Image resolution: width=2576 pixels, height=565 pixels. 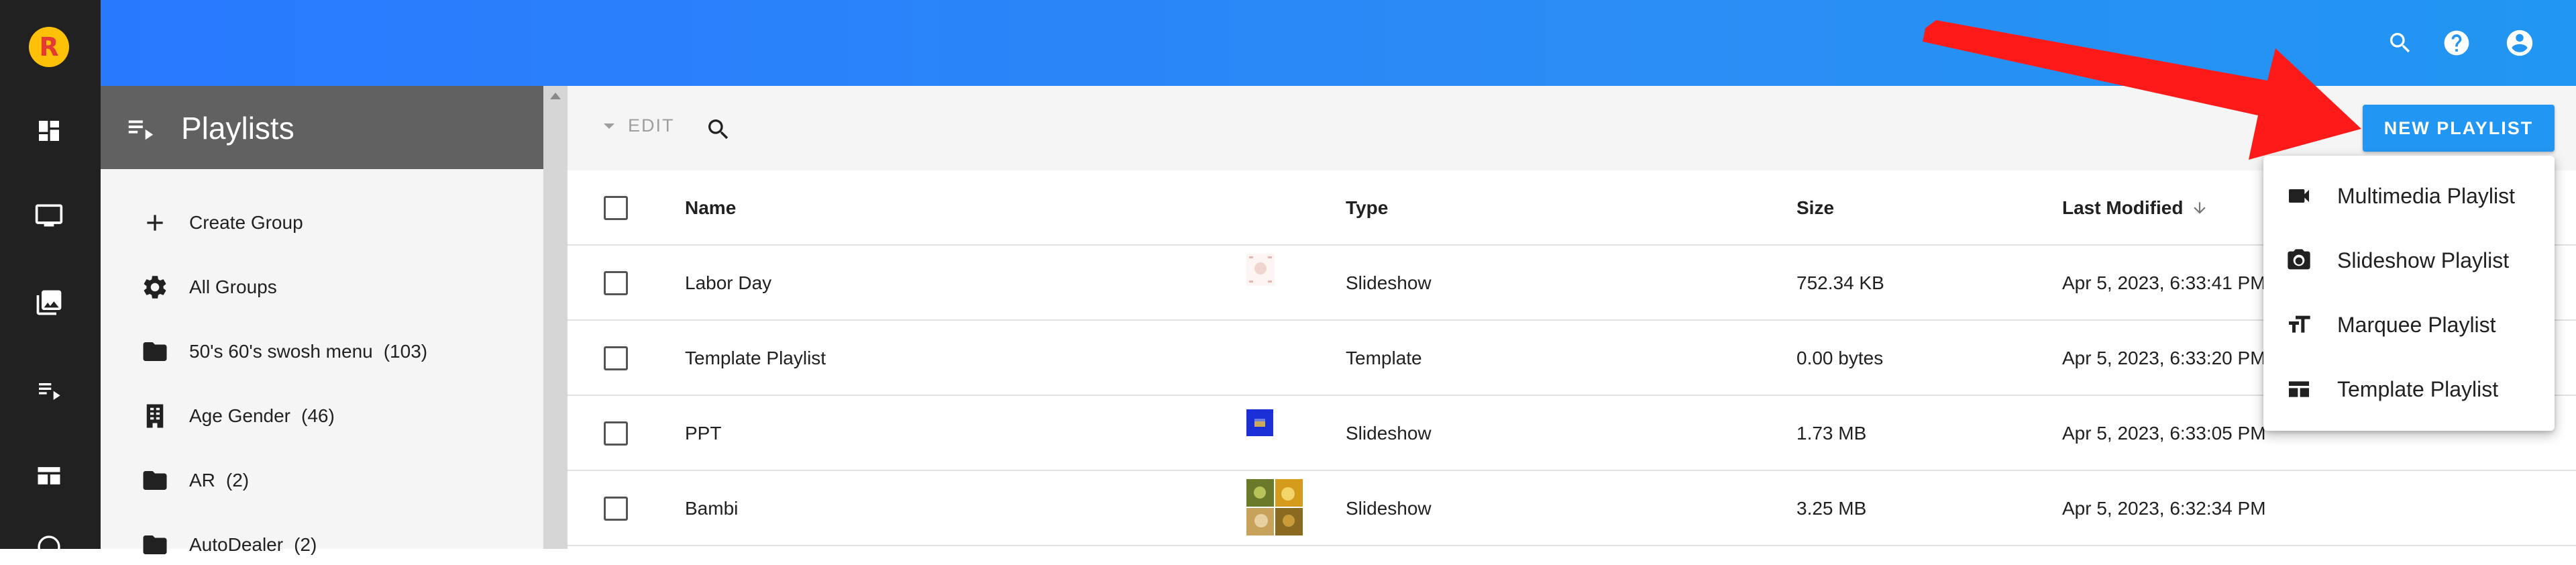 I want to click on create-group-item: Create Group, so click(x=220, y=223).